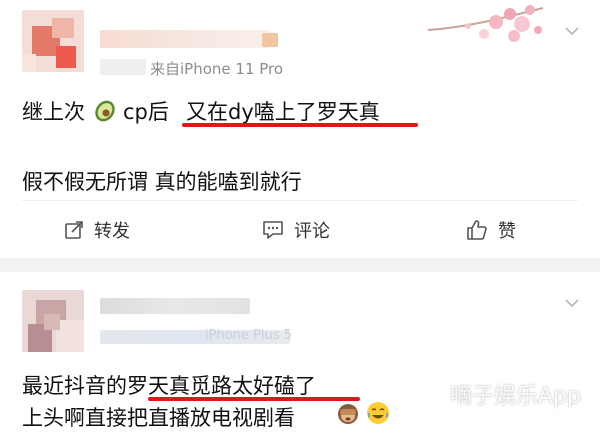  What do you see at coordinates (485, 23) in the screenshot?
I see `cherry-blossom-decoration` at bounding box center [485, 23].